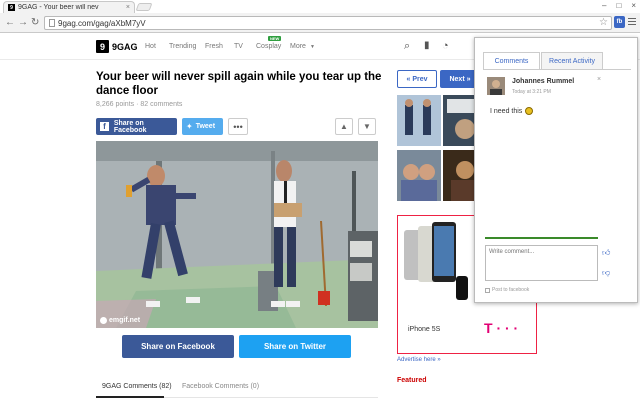  Describe the element at coordinates (144, 7) in the screenshot. I see `new-tab-button` at that location.